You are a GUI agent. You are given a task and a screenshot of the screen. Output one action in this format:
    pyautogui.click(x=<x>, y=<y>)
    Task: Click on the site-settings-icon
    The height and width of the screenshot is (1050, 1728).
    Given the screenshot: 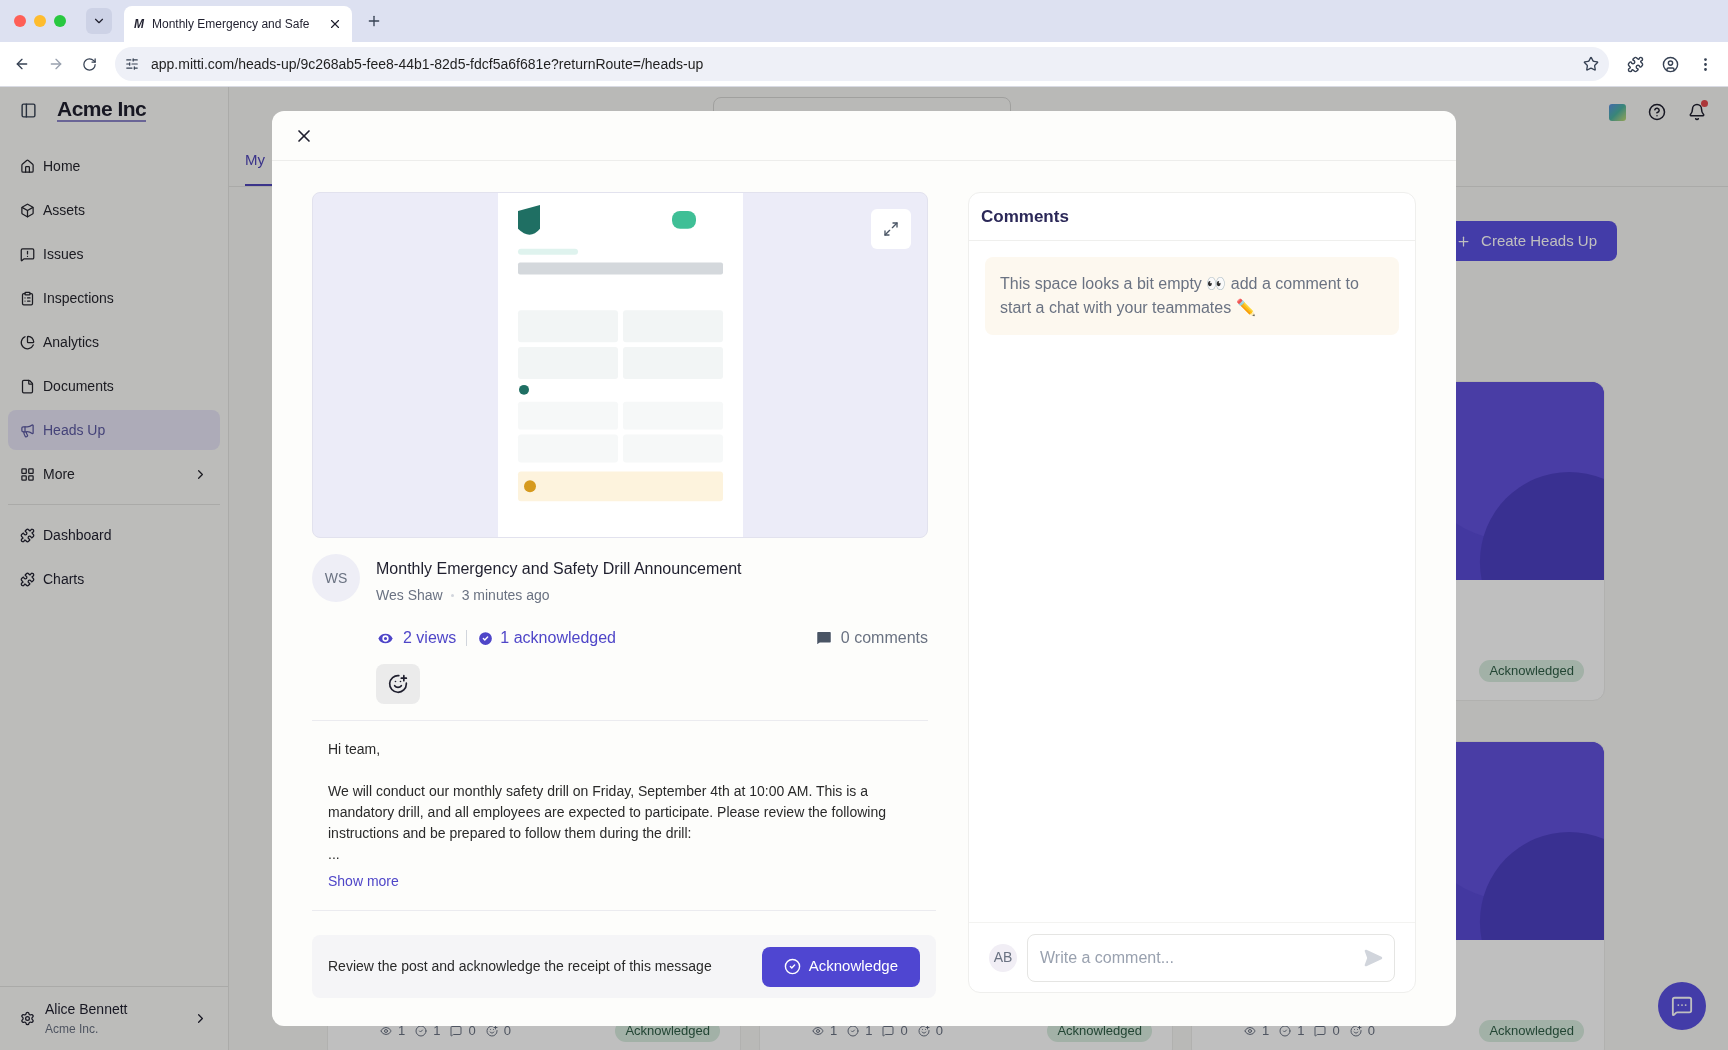 What is the action you would take?
    pyautogui.click(x=132, y=64)
    